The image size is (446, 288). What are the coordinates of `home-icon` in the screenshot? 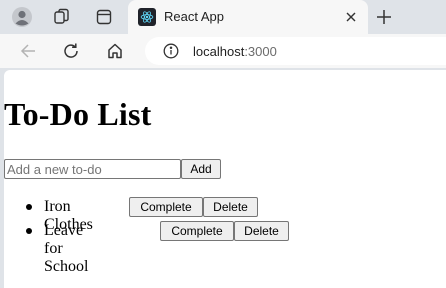 It's located at (115, 51).